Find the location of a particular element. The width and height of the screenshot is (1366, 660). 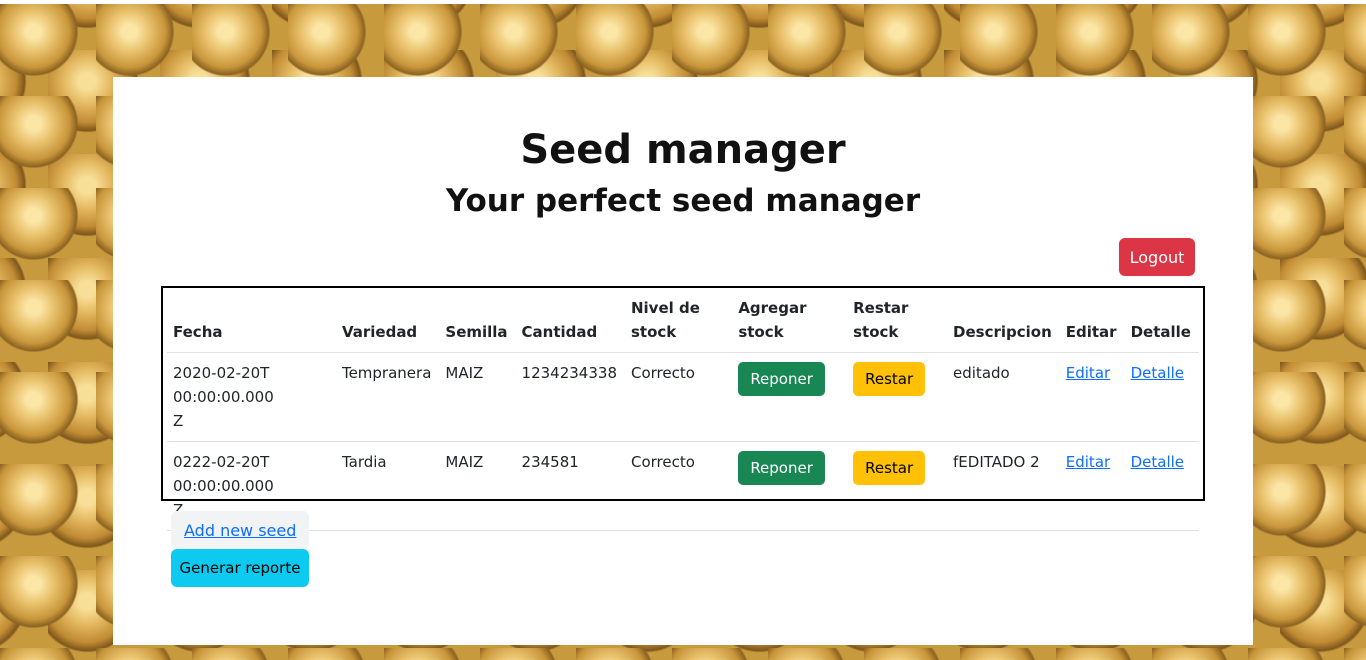

add-new-seed-link: Add new seed is located at coordinates (240, 530).